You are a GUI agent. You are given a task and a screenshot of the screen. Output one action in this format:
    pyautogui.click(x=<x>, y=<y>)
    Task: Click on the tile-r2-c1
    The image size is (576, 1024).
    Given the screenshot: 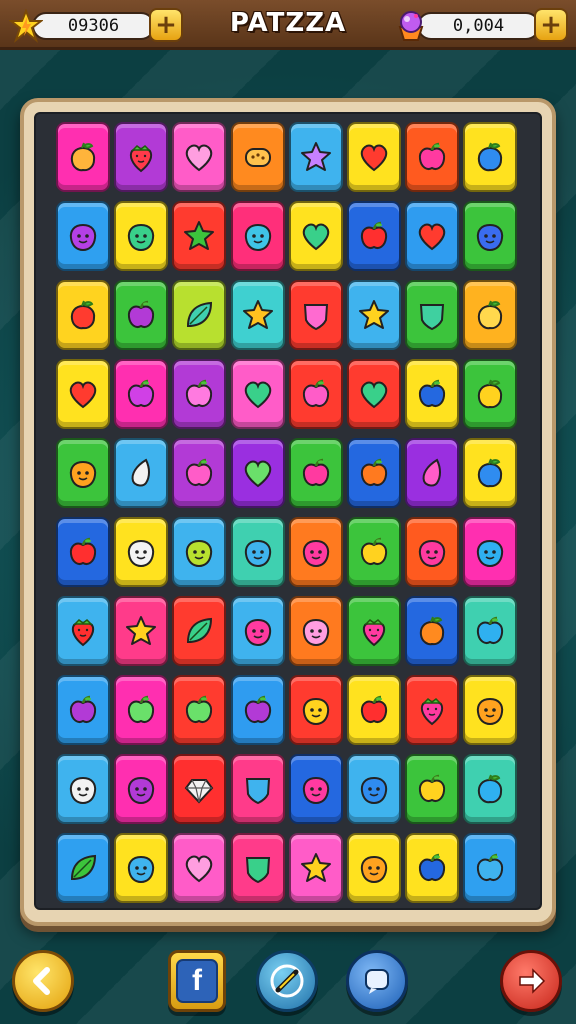 What is the action you would take?
    pyautogui.click(x=83, y=236)
    